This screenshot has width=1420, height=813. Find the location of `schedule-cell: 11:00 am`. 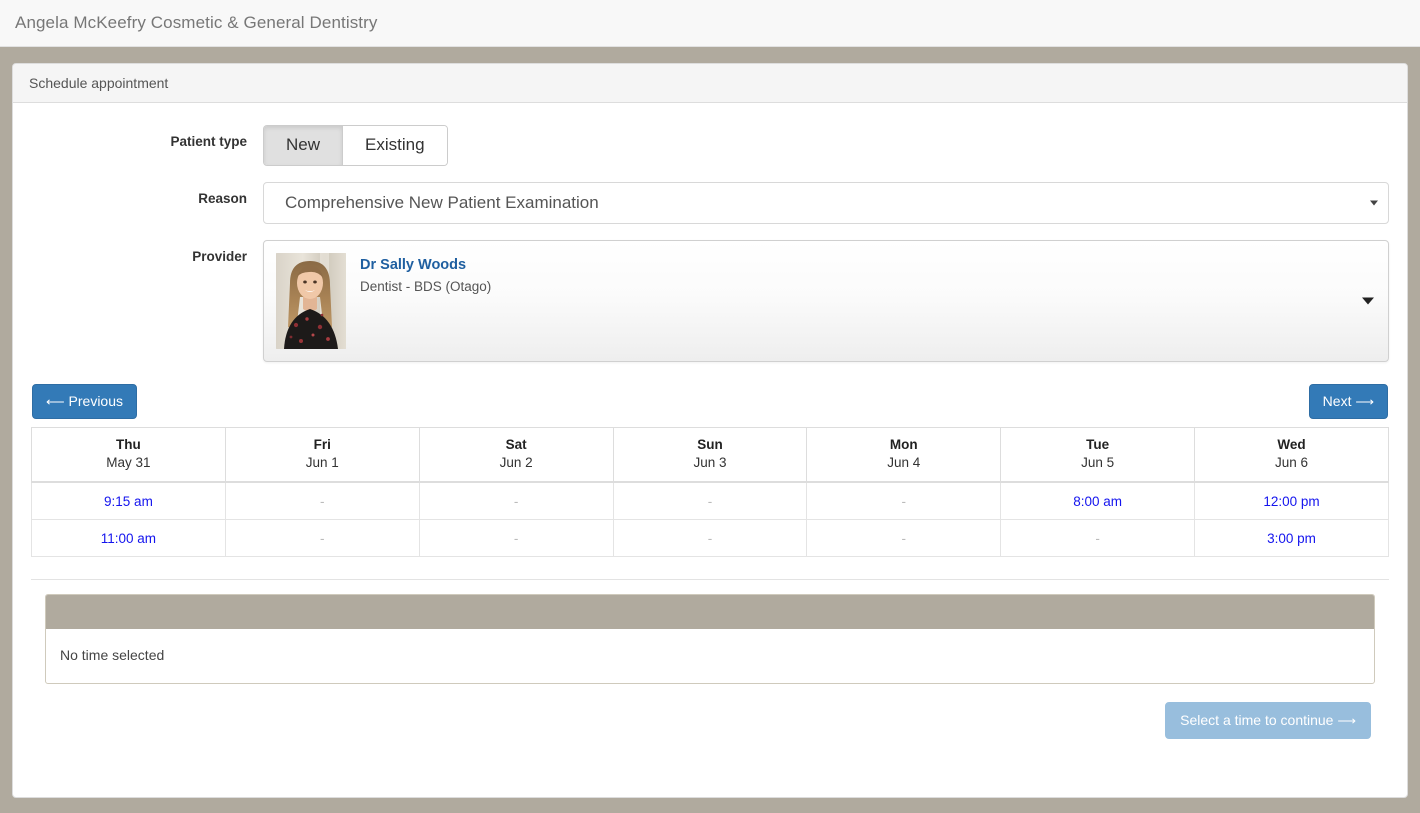

schedule-cell: 11:00 am is located at coordinates (128, 538).